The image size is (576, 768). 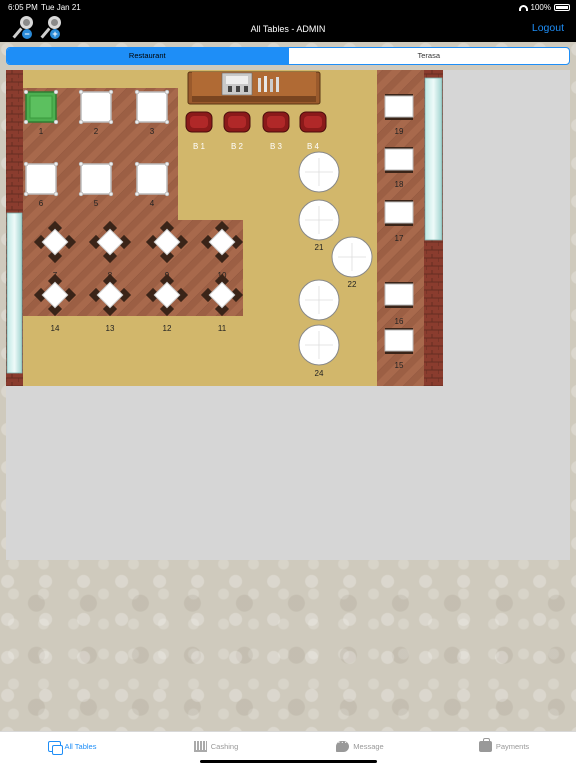 I want to click on tab-label: Payments, so click(x=512, y=746).